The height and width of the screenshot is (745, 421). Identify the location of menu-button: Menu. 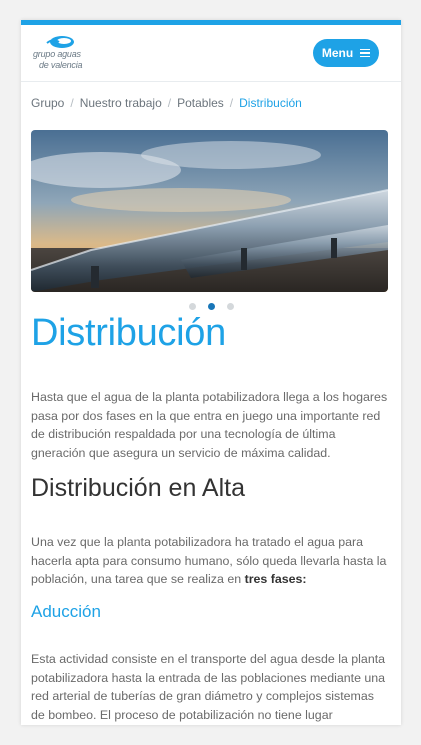
(346, 53).